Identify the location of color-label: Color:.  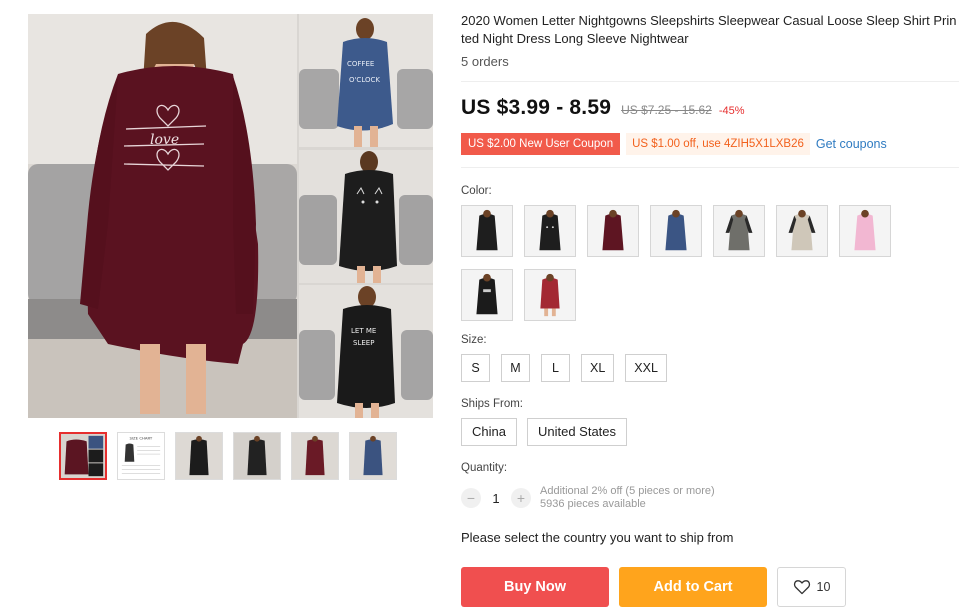
(476, 191).